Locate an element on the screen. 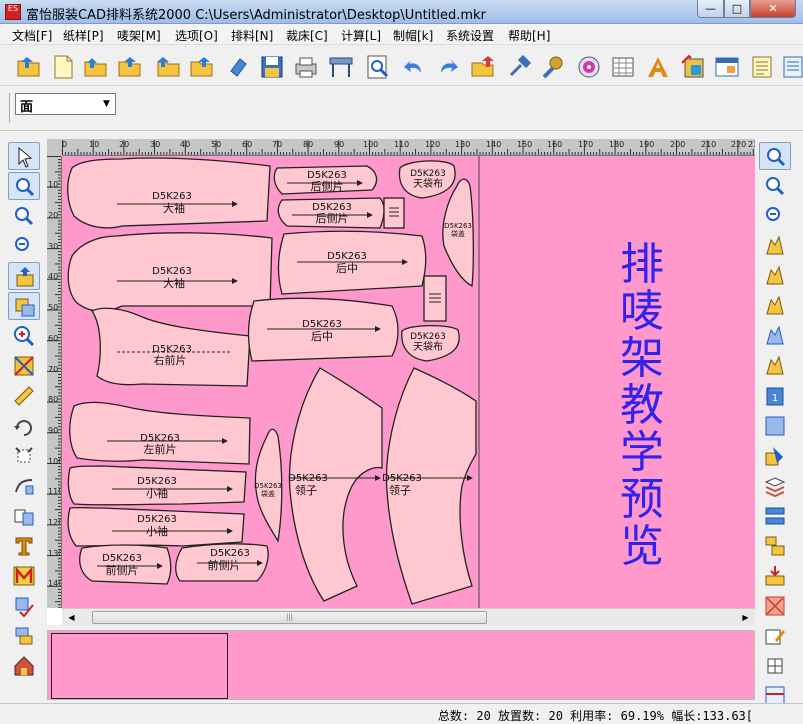 The width and height of the screenshot is (803, 724). pick-piece-button is located at coordinates (24, 306).